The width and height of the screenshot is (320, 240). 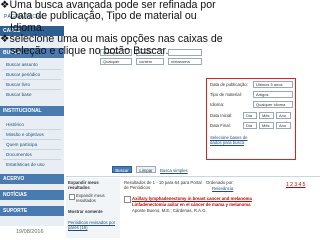 What do you see at coordinates (174, 170) in the screenshot?
I see `simple-search-link: Busca simples` at bounding box center [174, 170].